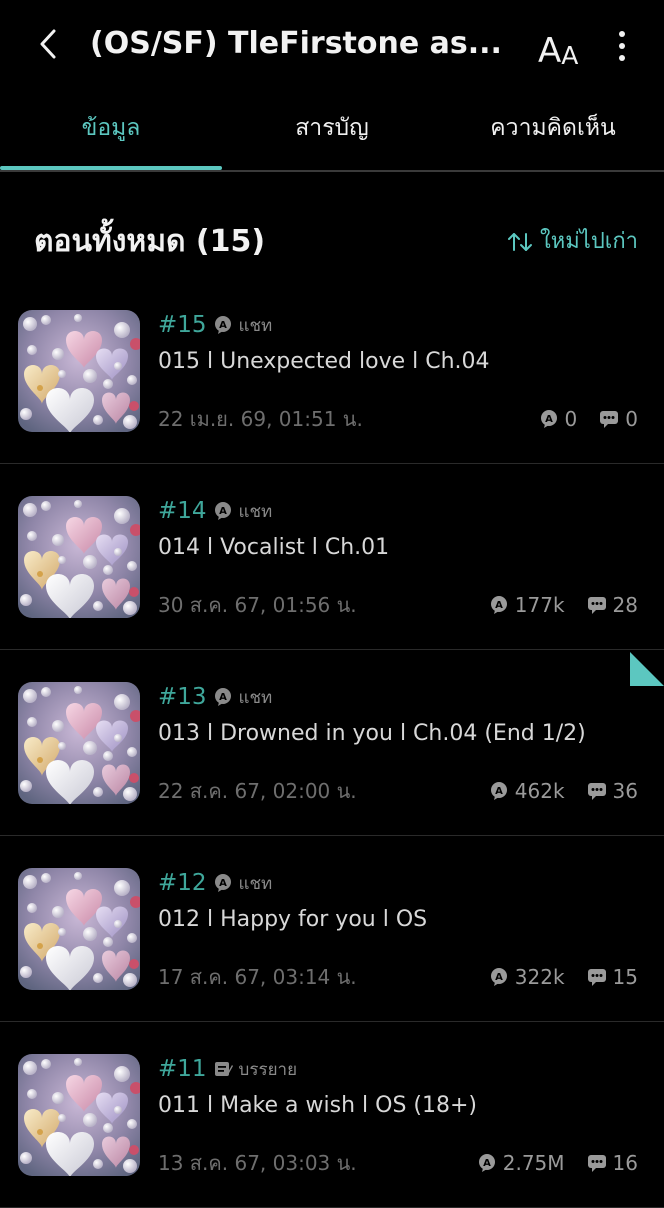 The height and width of the screenshot is (1208, 664). Describe the element at coordinates (539, 977) in the screenshot. I see `views-count: 322k` at that location.